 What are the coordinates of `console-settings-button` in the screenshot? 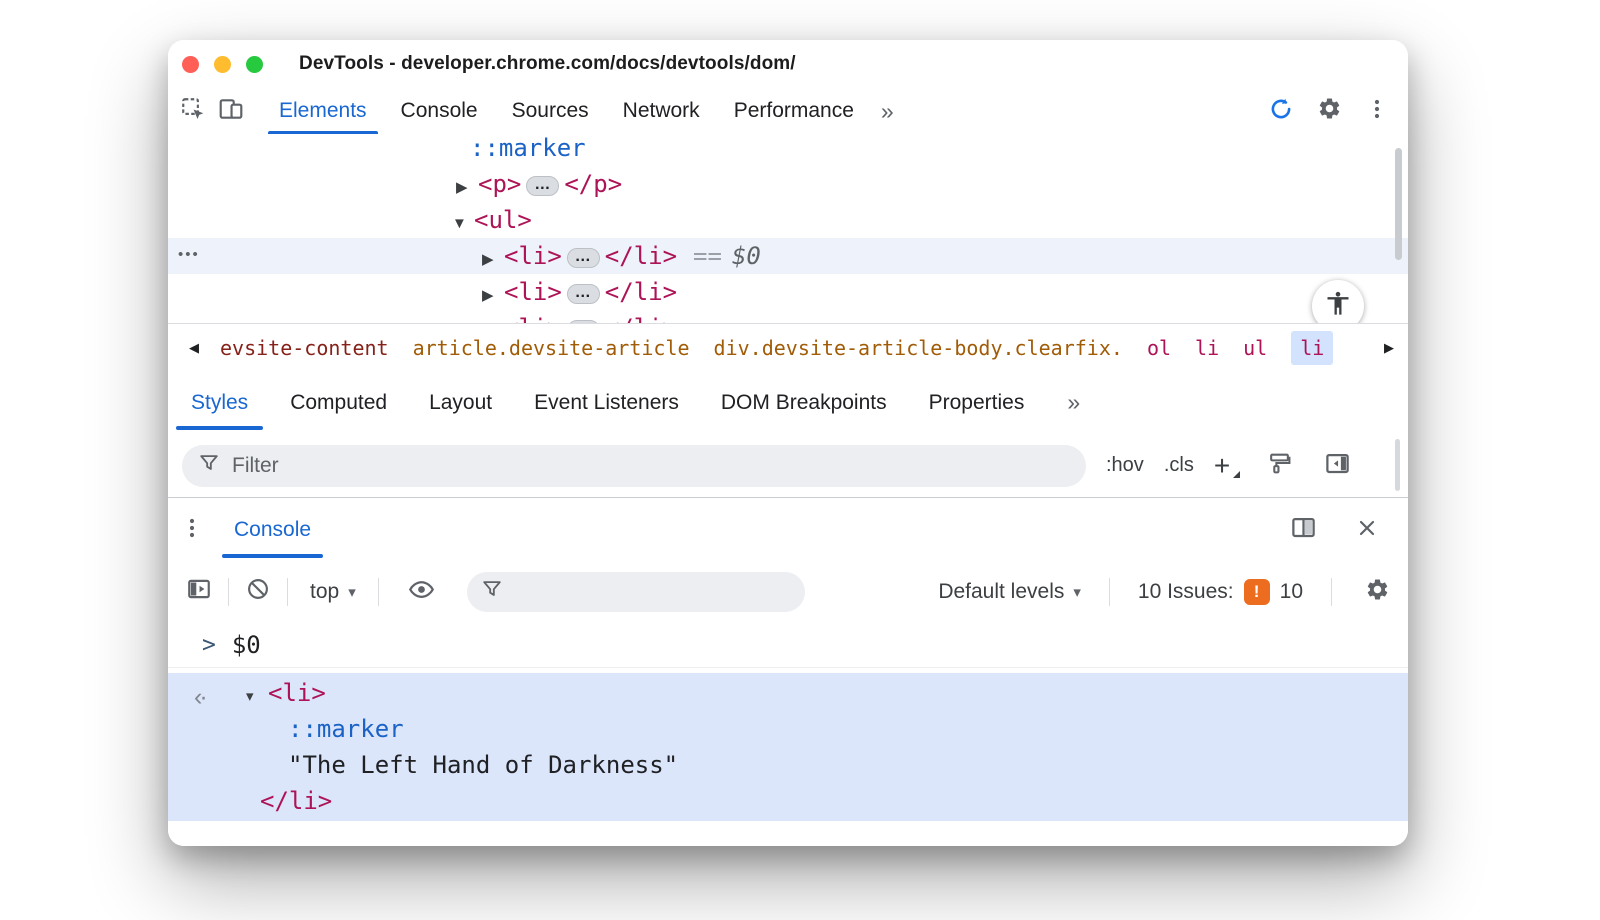 It's located at (1377, 592).